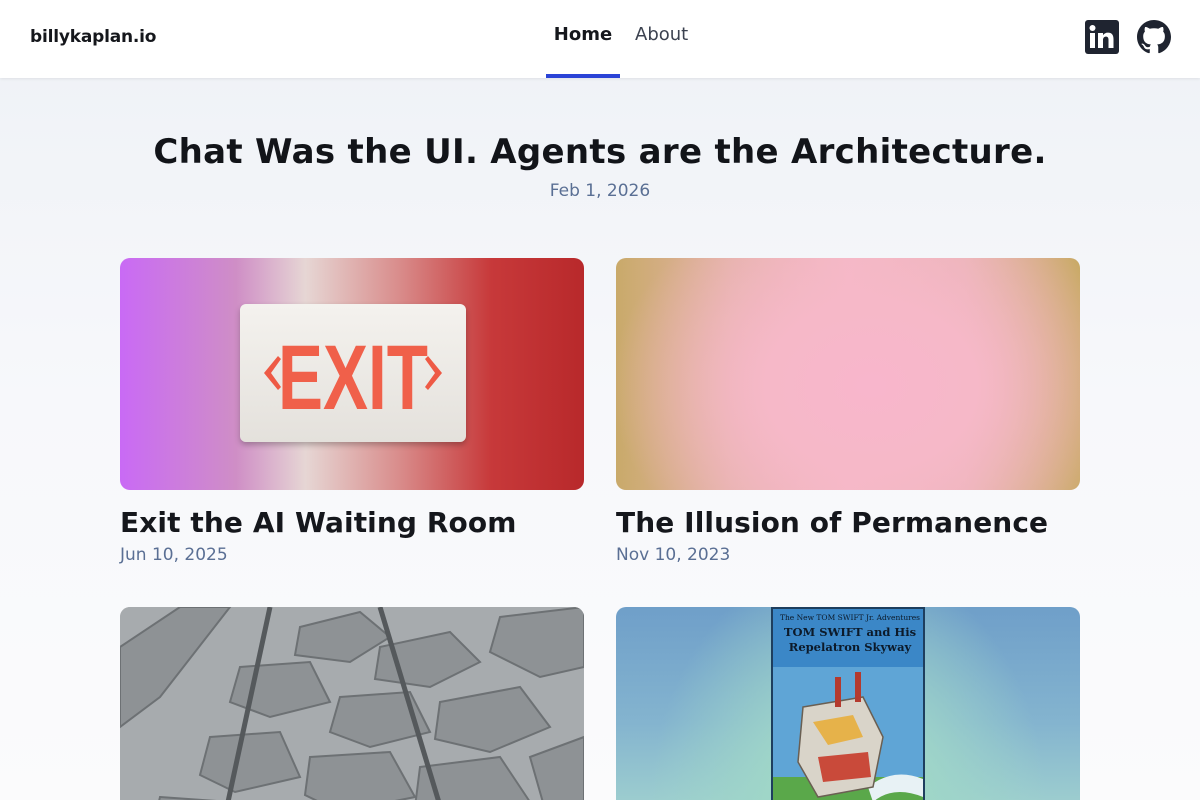 Image resolution: width=1200 pixels, height=800 pixels. I want to click on nav-link-about: About, so click(661, 51).